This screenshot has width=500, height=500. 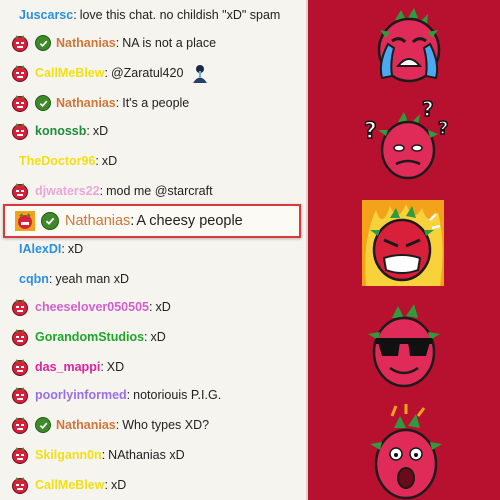 I want to click on chat-message-text: NAthanias xD, so click(x=146, y=455).